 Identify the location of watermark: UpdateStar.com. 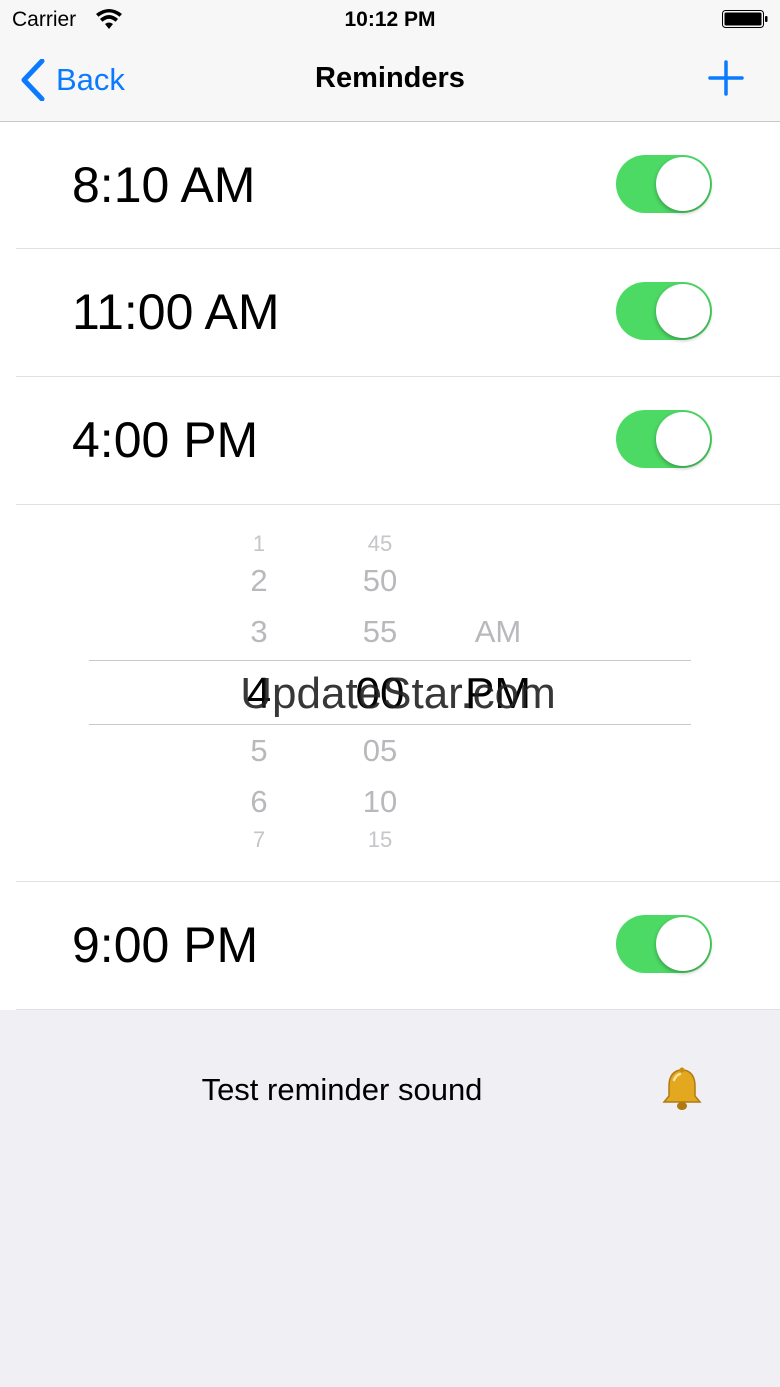
(398, 693).